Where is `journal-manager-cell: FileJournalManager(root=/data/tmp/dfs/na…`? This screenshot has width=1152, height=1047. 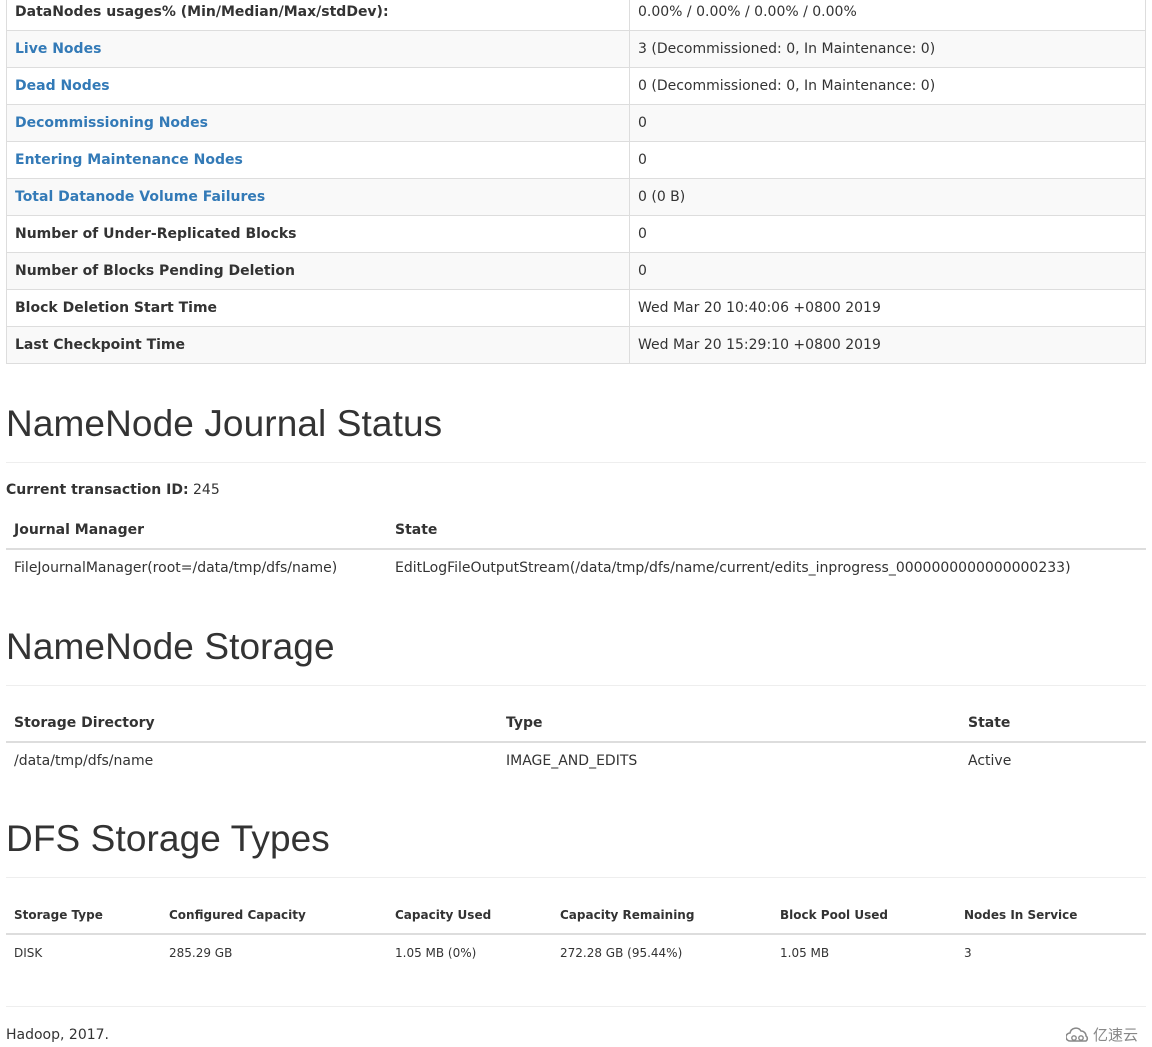 journal-manager-cell: FileJournalManager(root=/data/tmp/dfs/na… is located at coordinates (176, 568).